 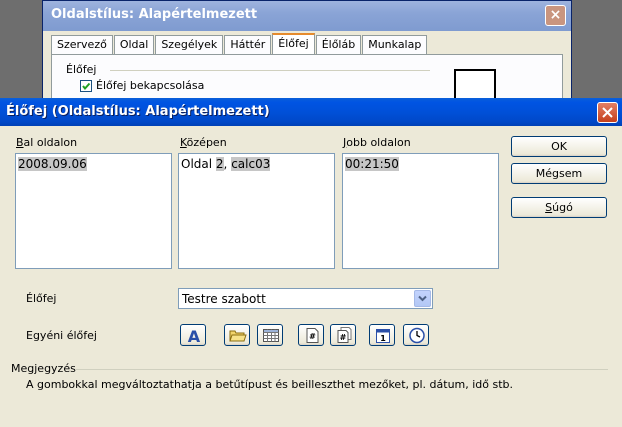 I want to click on right-area-editor: 00:21:50, so click(x=420, y=211).